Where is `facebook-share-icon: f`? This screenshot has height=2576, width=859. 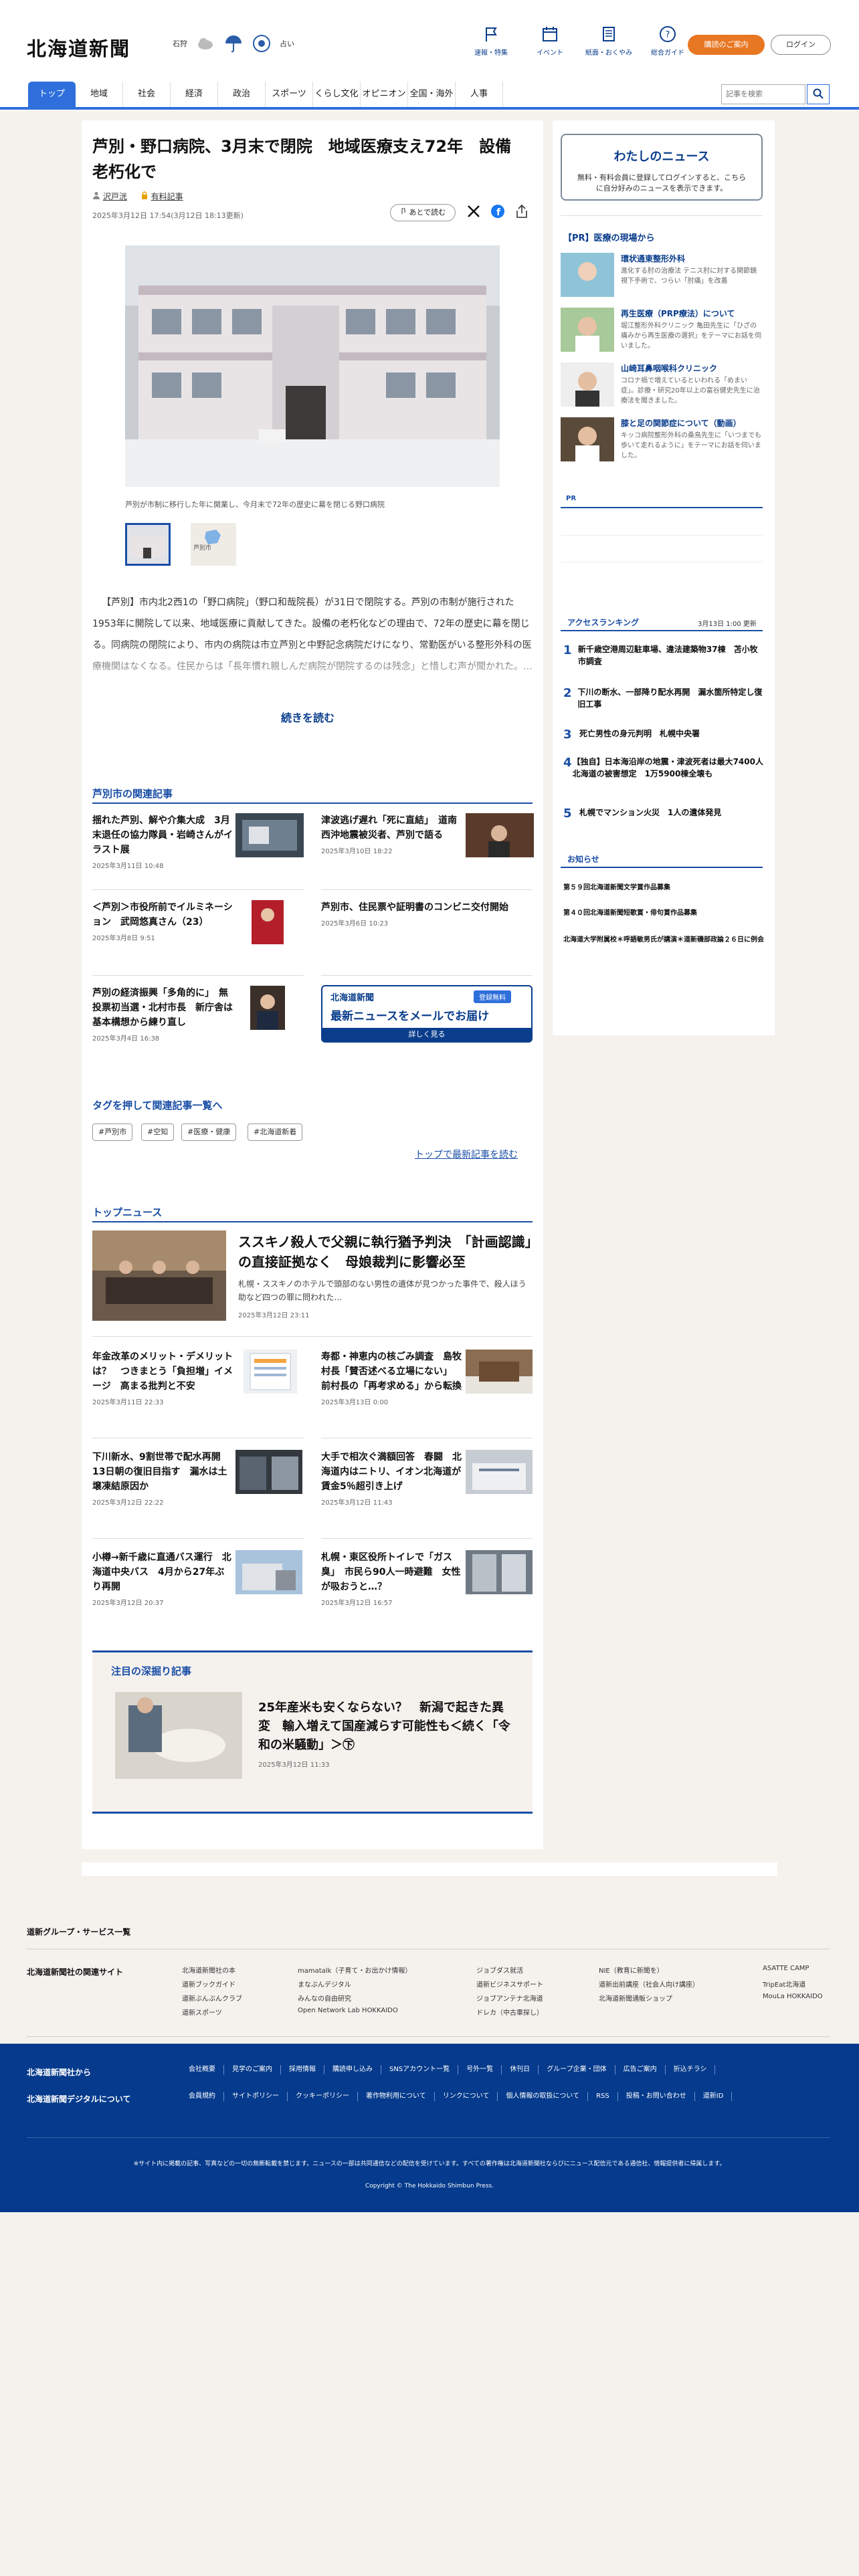 facebook-share-icon: f is located at coordinates (498, 211).